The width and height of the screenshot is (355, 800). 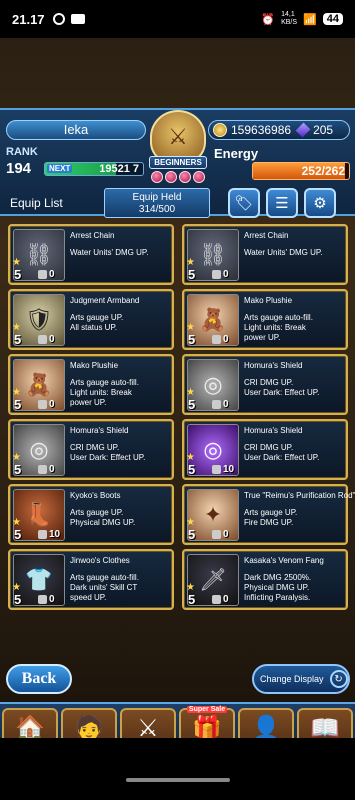 I want to click on equip-description: Water Units' DMG UP., so click(x=283, y=252).